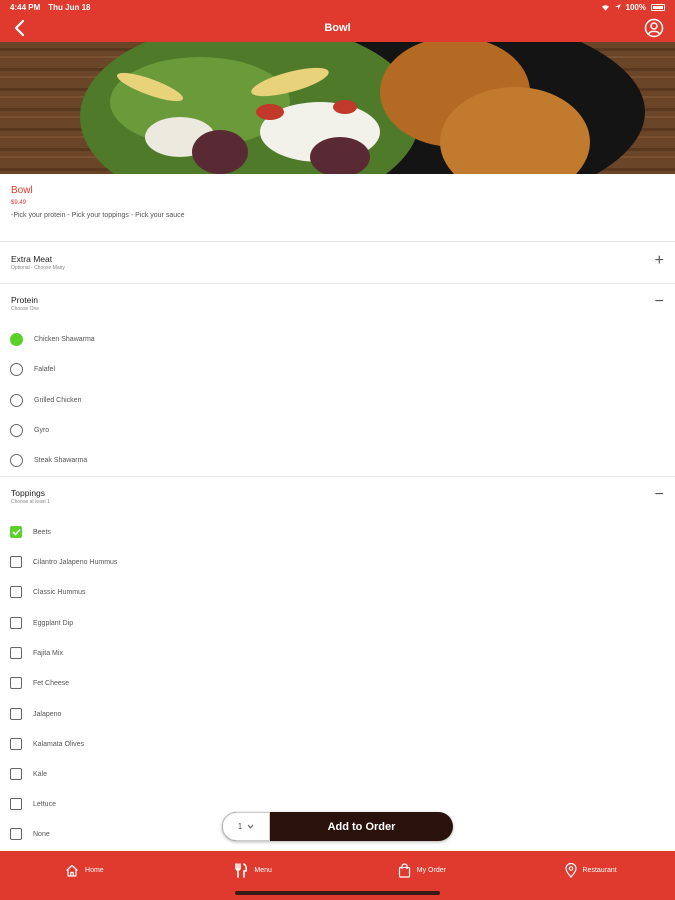 The height and width of the screenshot is (900, 675). What do you see at coordinates (30, 834) in the screenshot?
I see `topping-option: None` at bounding box center [30, 834].